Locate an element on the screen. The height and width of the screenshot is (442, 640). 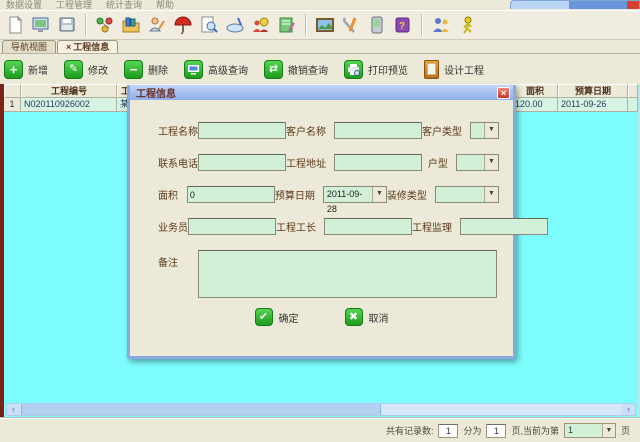
header-area: 面积 is located at coordinates (535, 91).